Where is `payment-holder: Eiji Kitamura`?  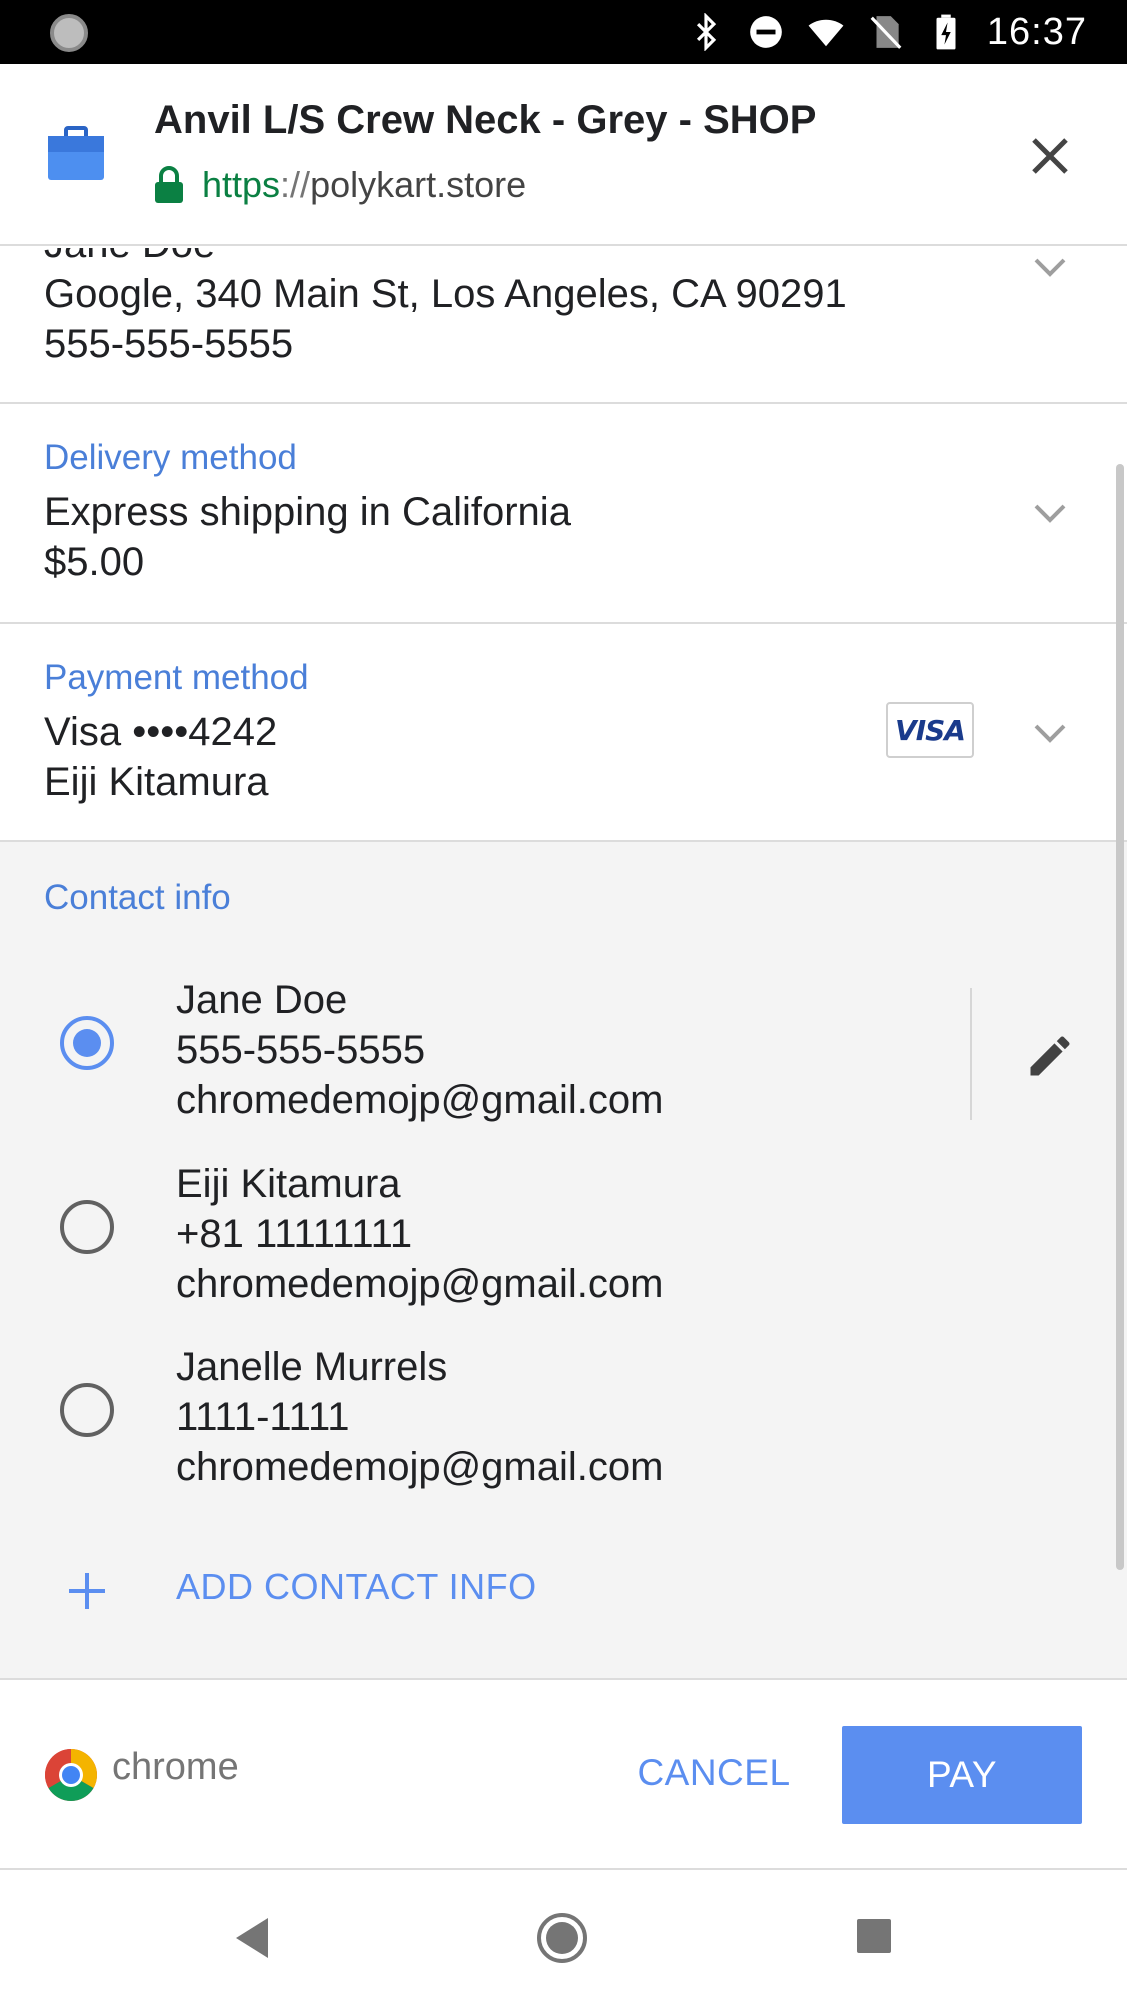
payment-holder: Eiji Kitamura is located at coordinates (156, 782).